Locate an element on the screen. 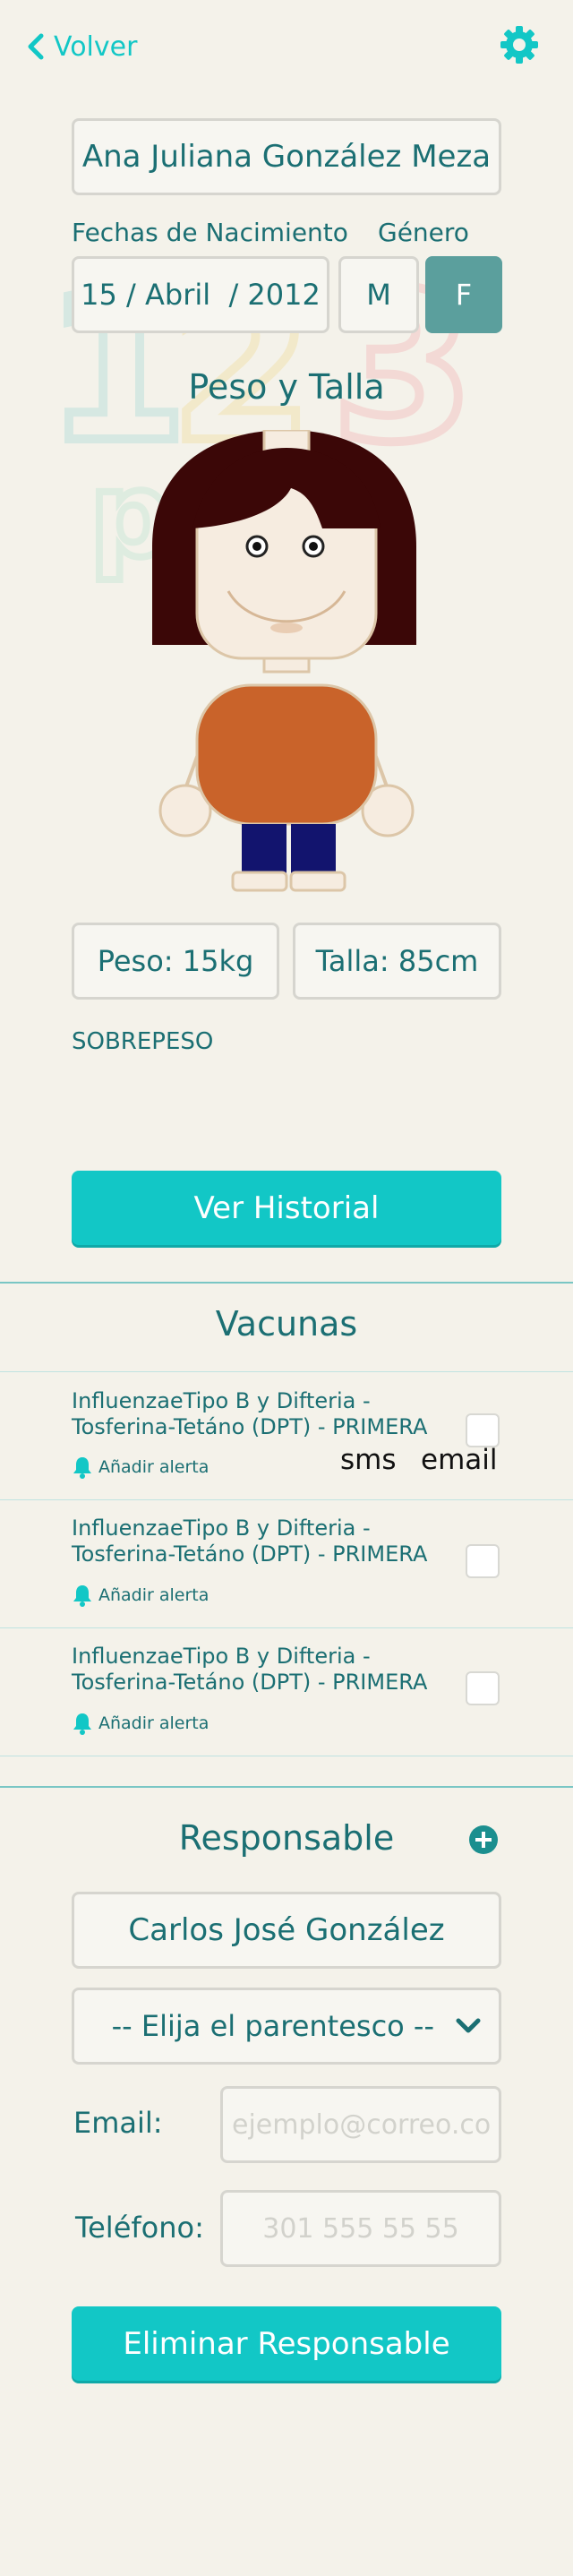 The height and width of the screenshot is (2576, 573). name-value: Ana Juliana González Meza is located at coordinates (286, 157).